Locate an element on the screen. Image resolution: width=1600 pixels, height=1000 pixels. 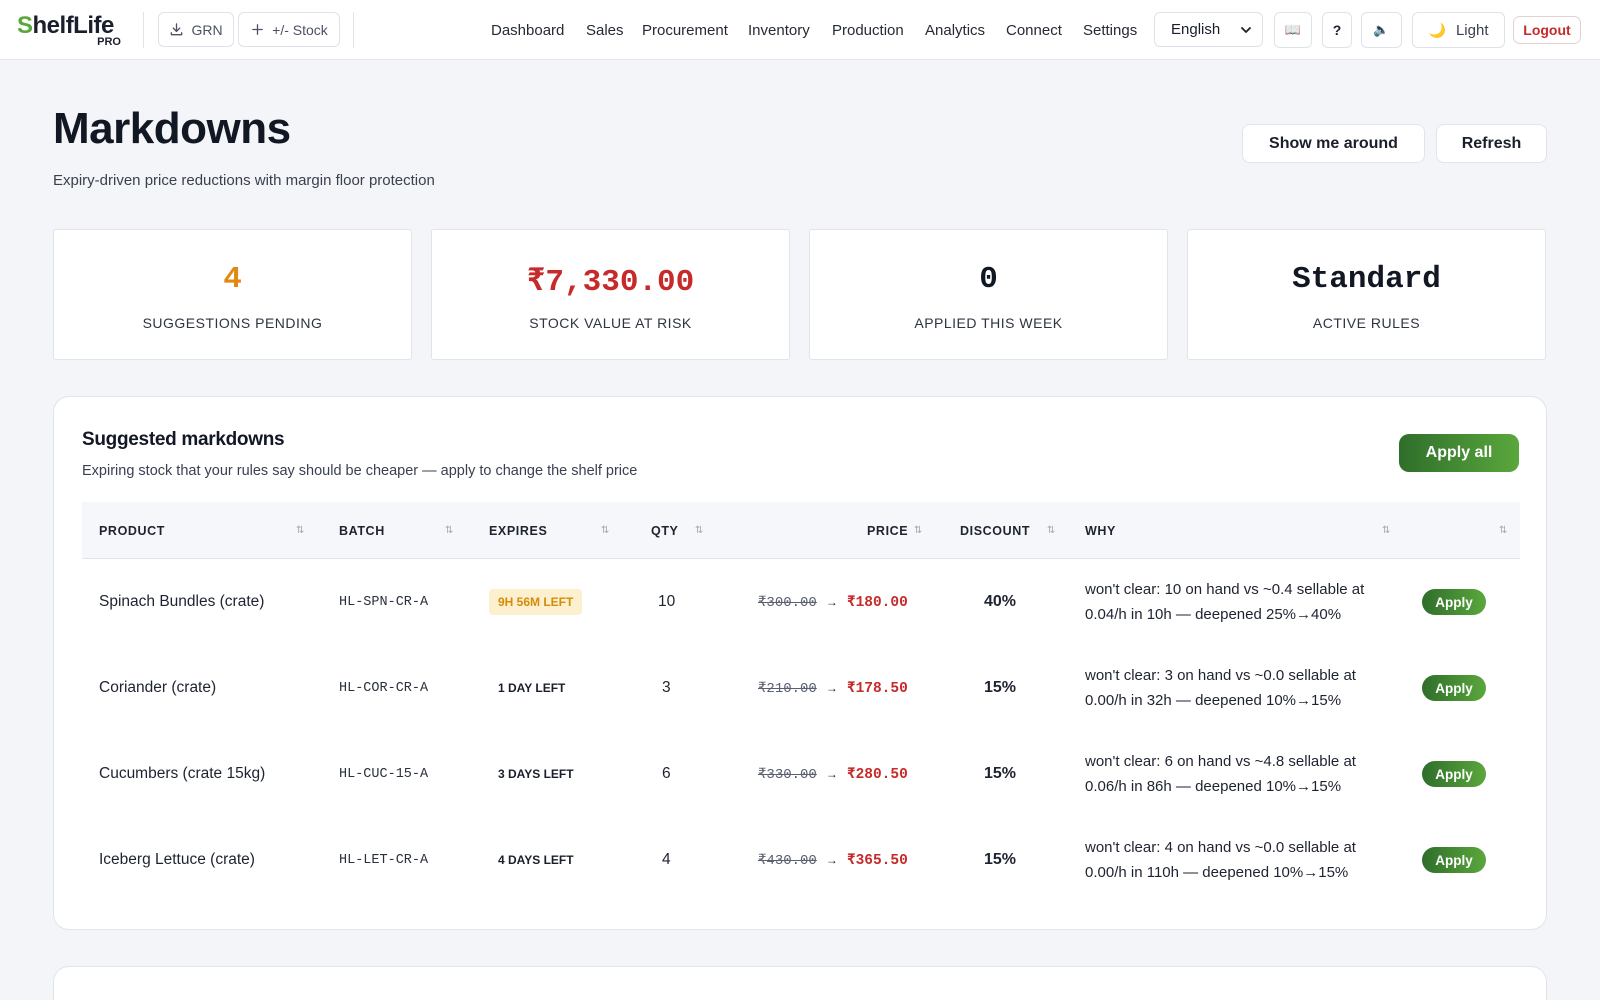
product-name: Coriander (crate) is located at coordinates (158, 687).